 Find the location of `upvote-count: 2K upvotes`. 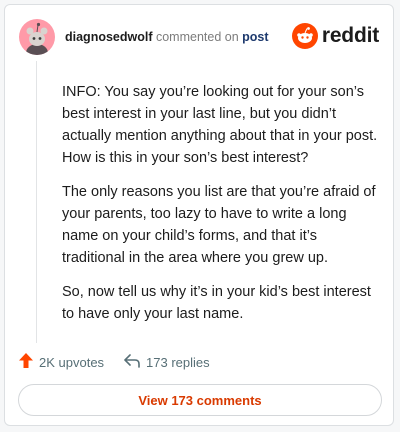

upvote-count: 2K upvotes is located at coordinates (72, 362).